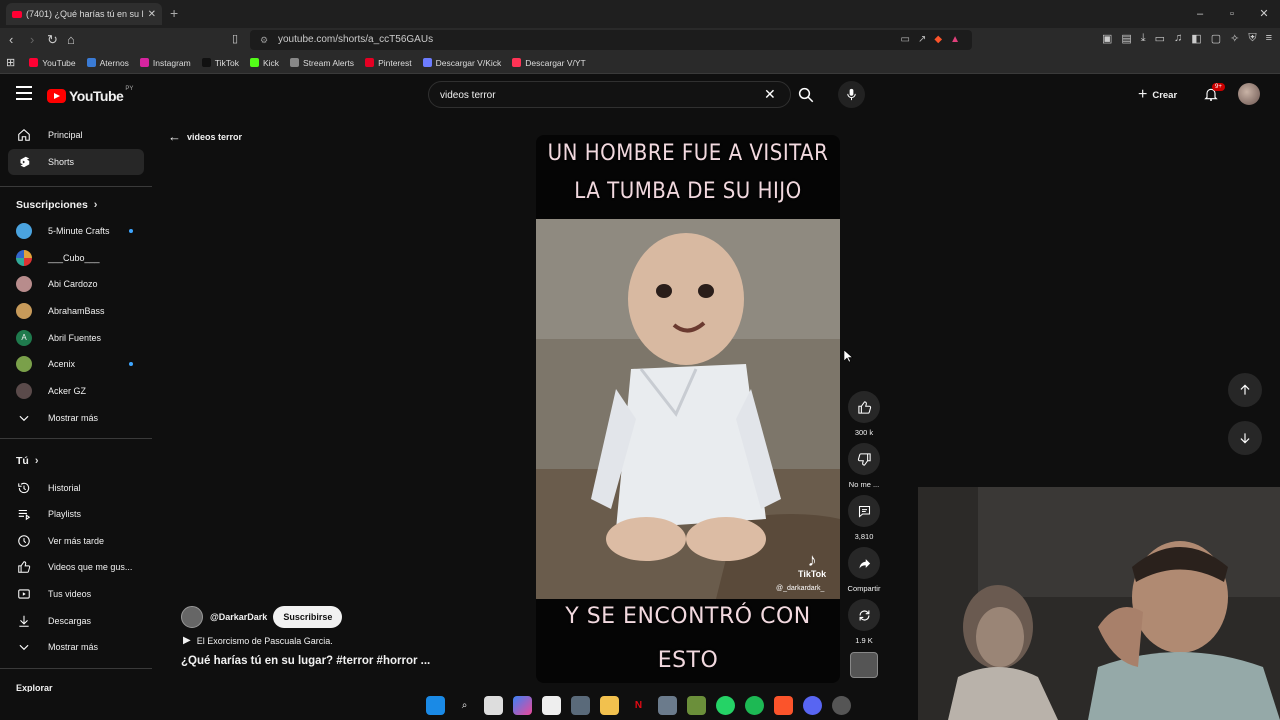  What do you see at coordinates (56, 205) in the screenshot?
I see `subscriptions-heading: Suscripciones ›` at bounding box center [56, 205].